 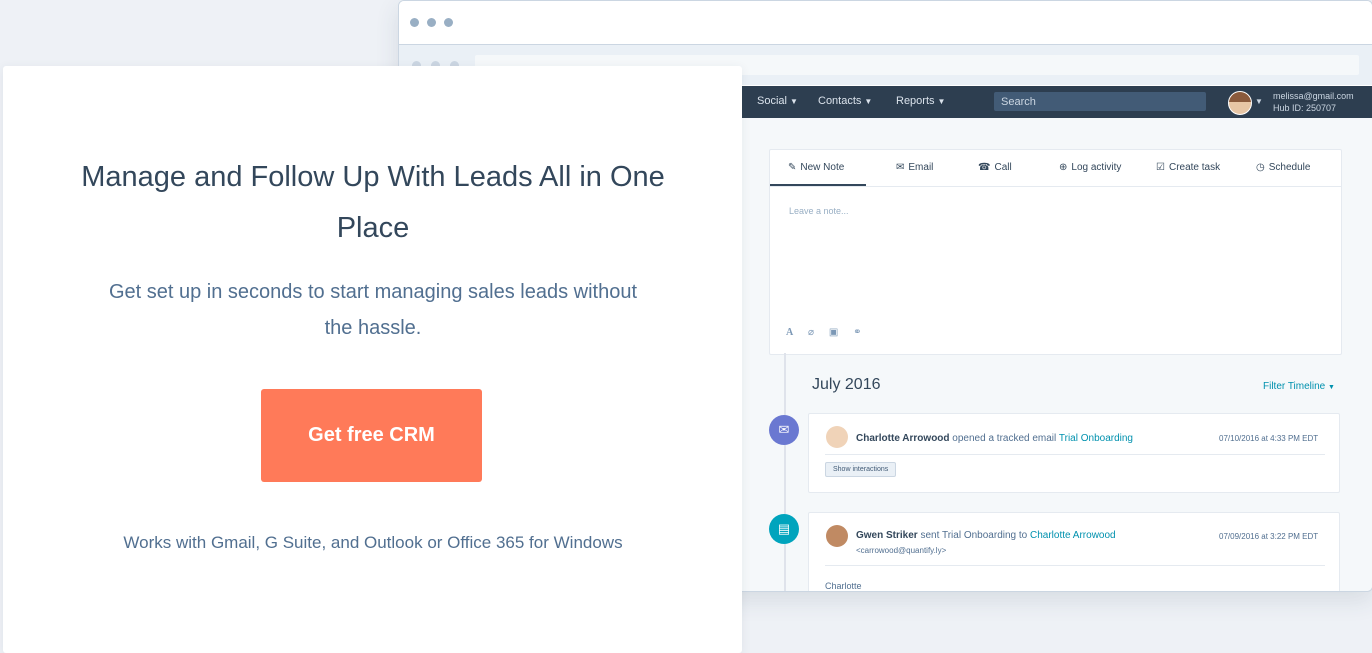 I want to click on account-email: melissa@gmail.com, so click(x=1313, y=96).